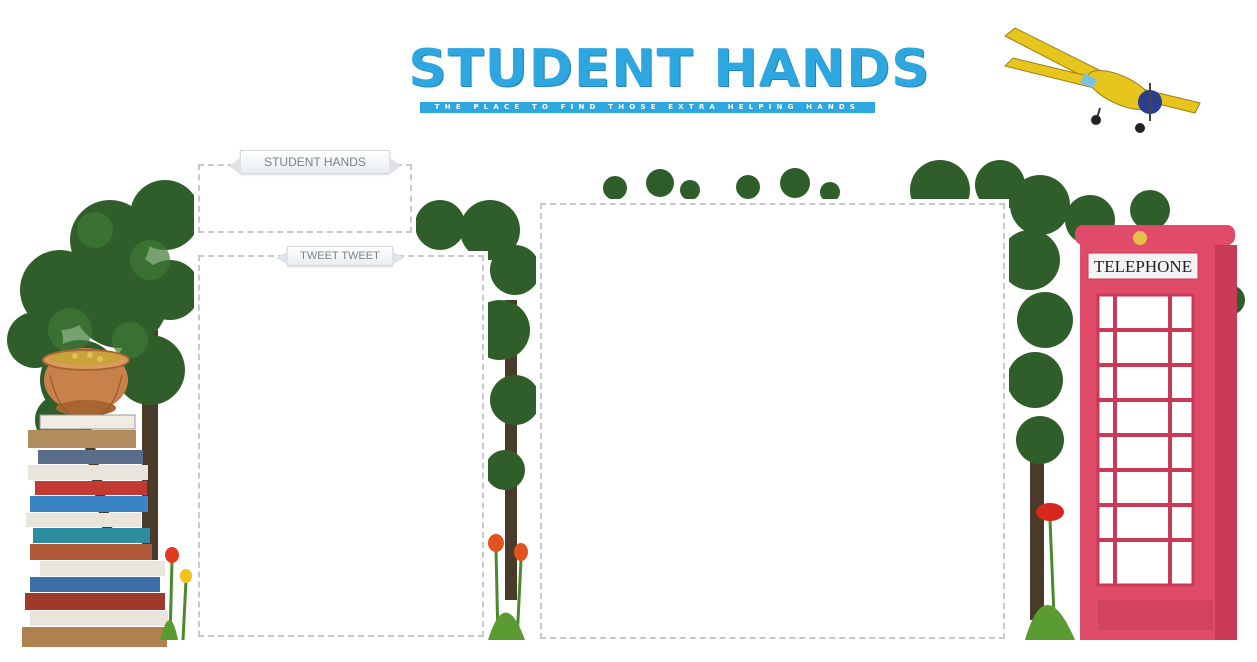 The image size is (1257, 662). What do you see at coordinates (1143, 266) in the screenshot?
I see `svg-text: TELEPHONE` at bounding box center [1143, 266].